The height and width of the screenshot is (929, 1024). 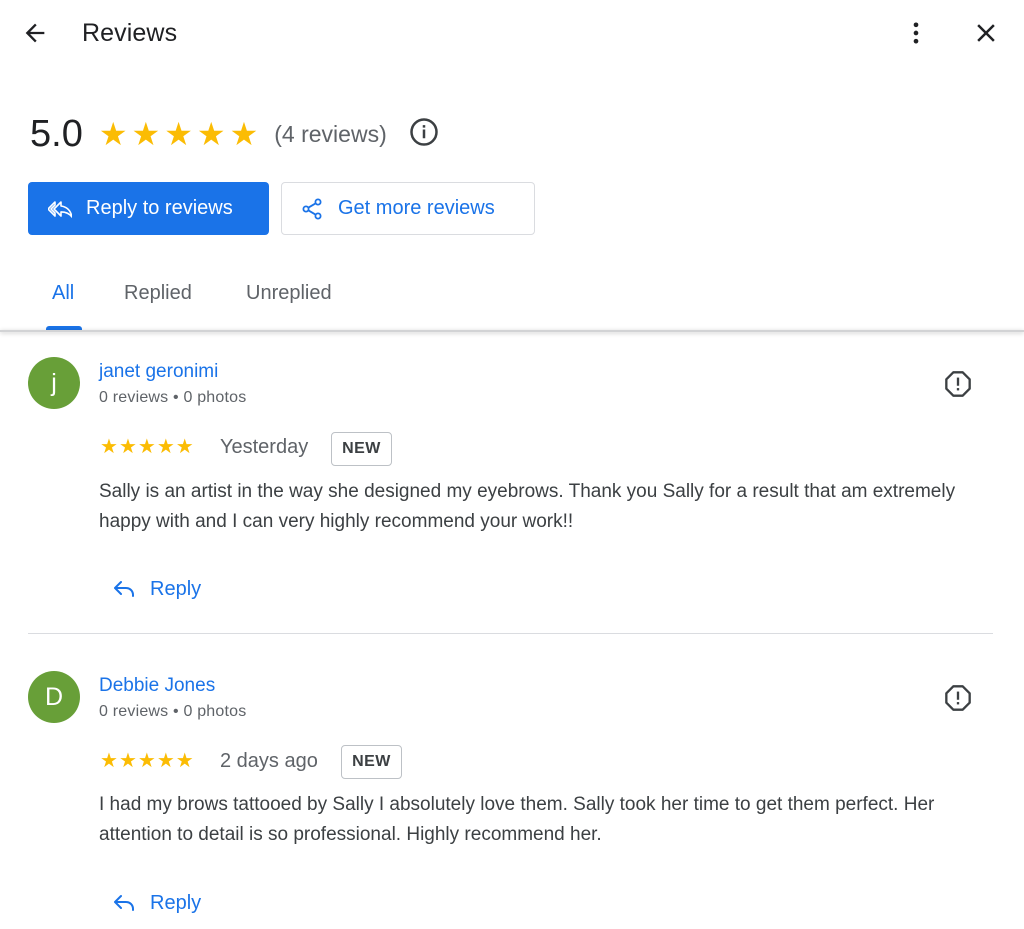 I want to click on close-icon, so click(x=986, y=35).